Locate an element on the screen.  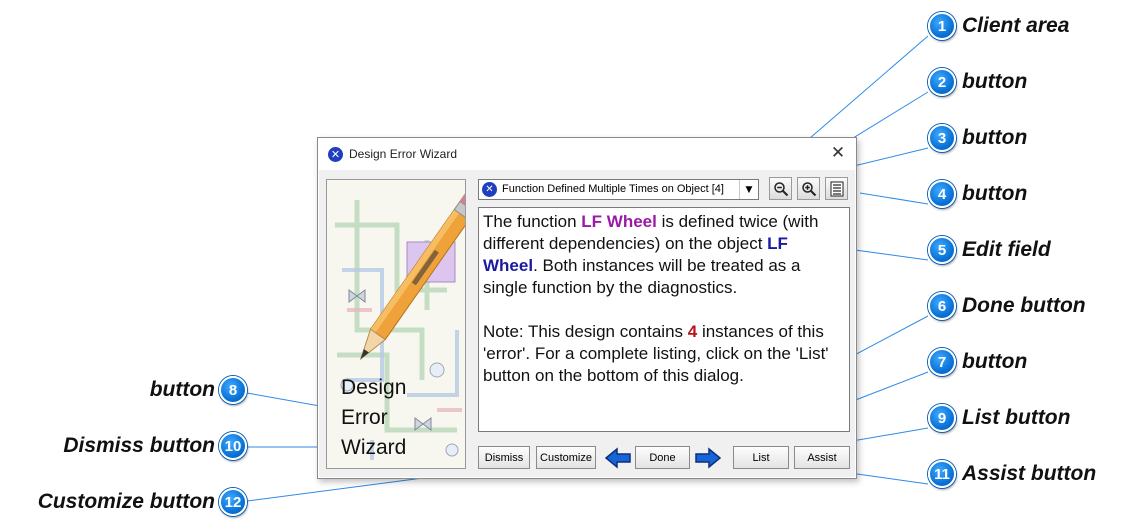
customize-button: Customize is located at coordinates (566, 457).